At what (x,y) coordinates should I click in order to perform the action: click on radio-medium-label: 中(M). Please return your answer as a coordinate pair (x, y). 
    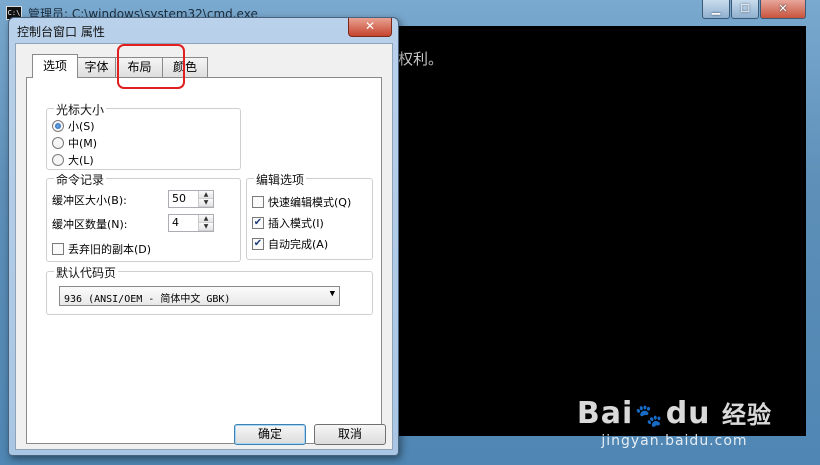
    Looking at the image, I should click on (83, 143).